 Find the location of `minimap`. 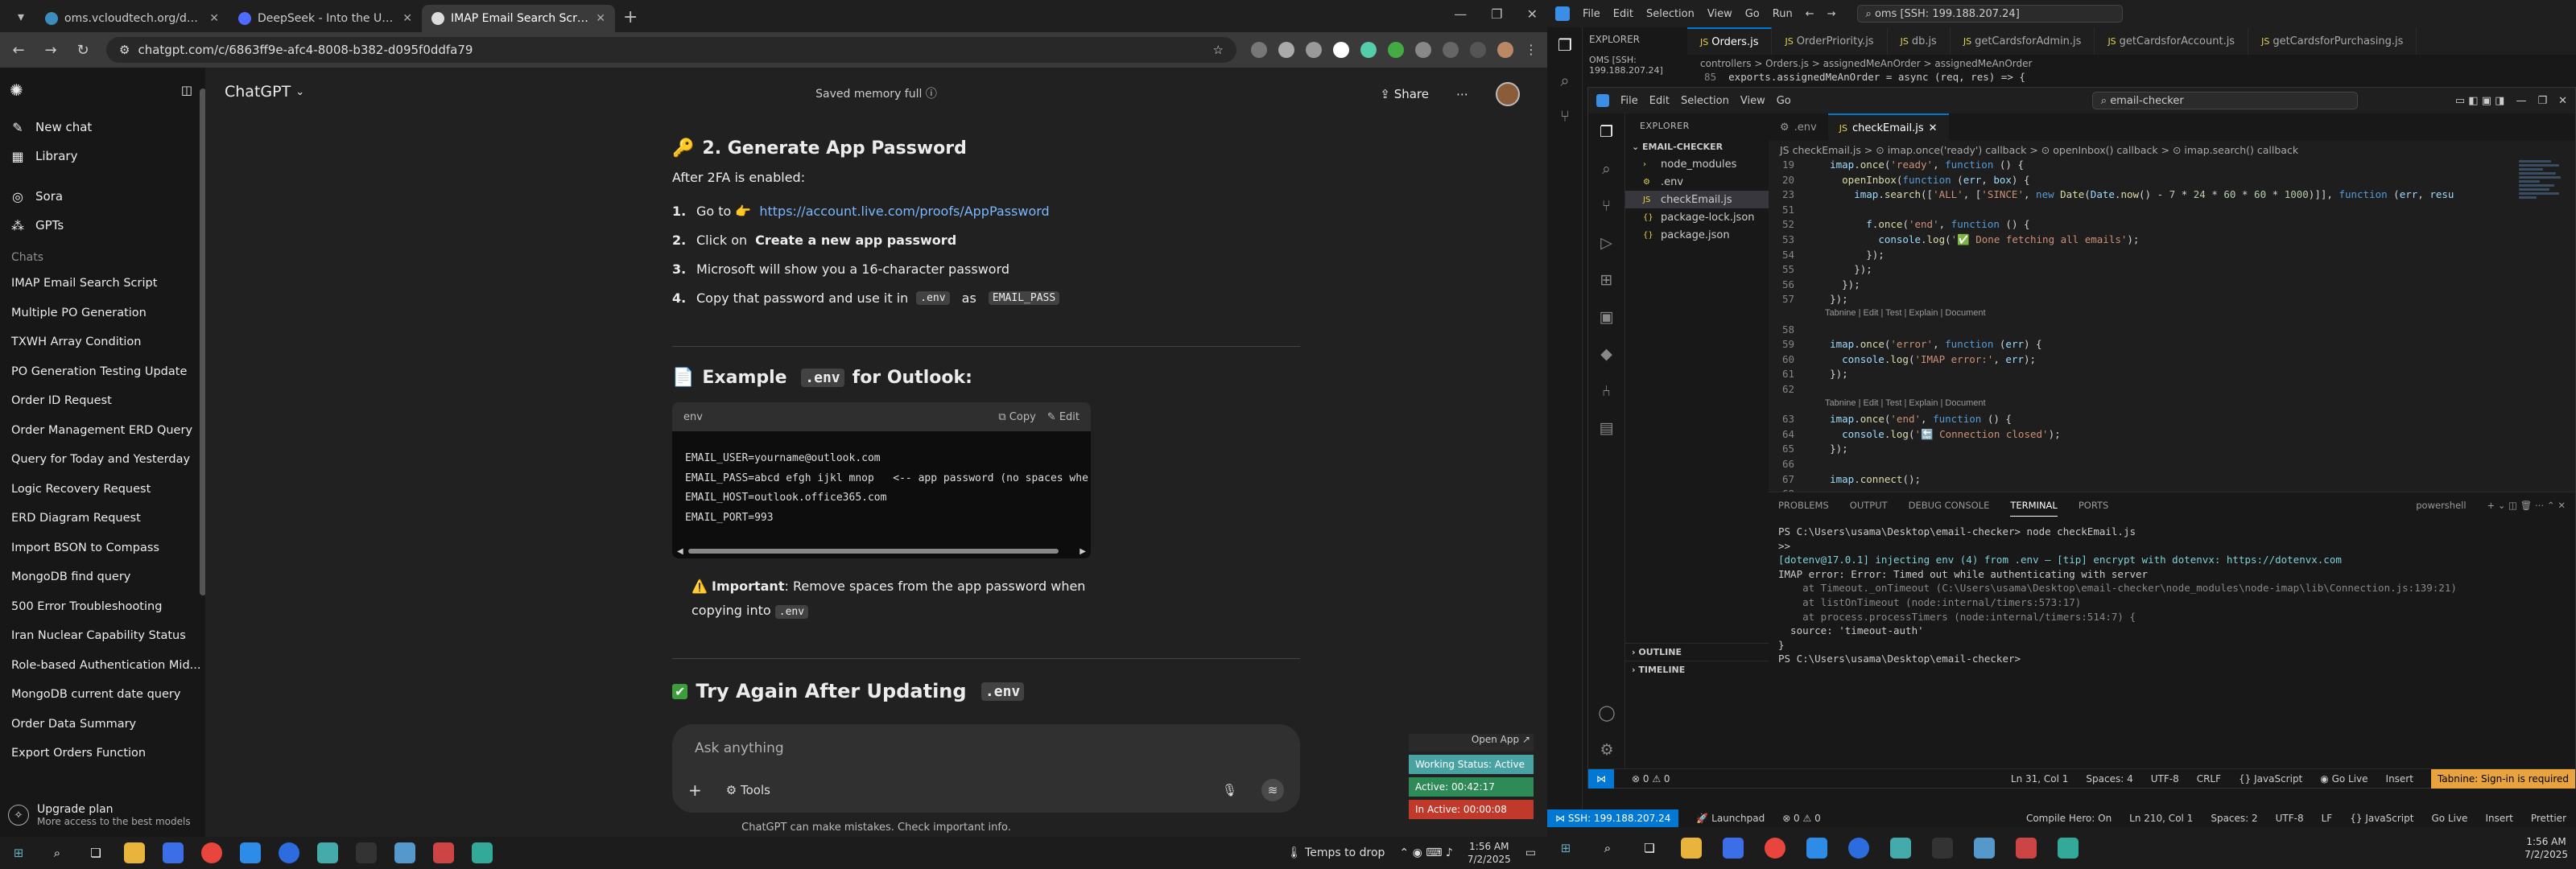

minimap is located at coordinates (2541, 231).